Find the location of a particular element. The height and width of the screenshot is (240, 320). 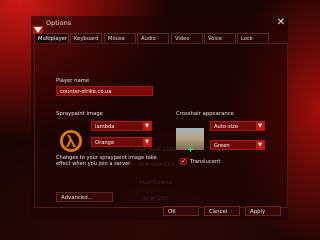

player-name-label: Player name is located at coordinates (73, 81).